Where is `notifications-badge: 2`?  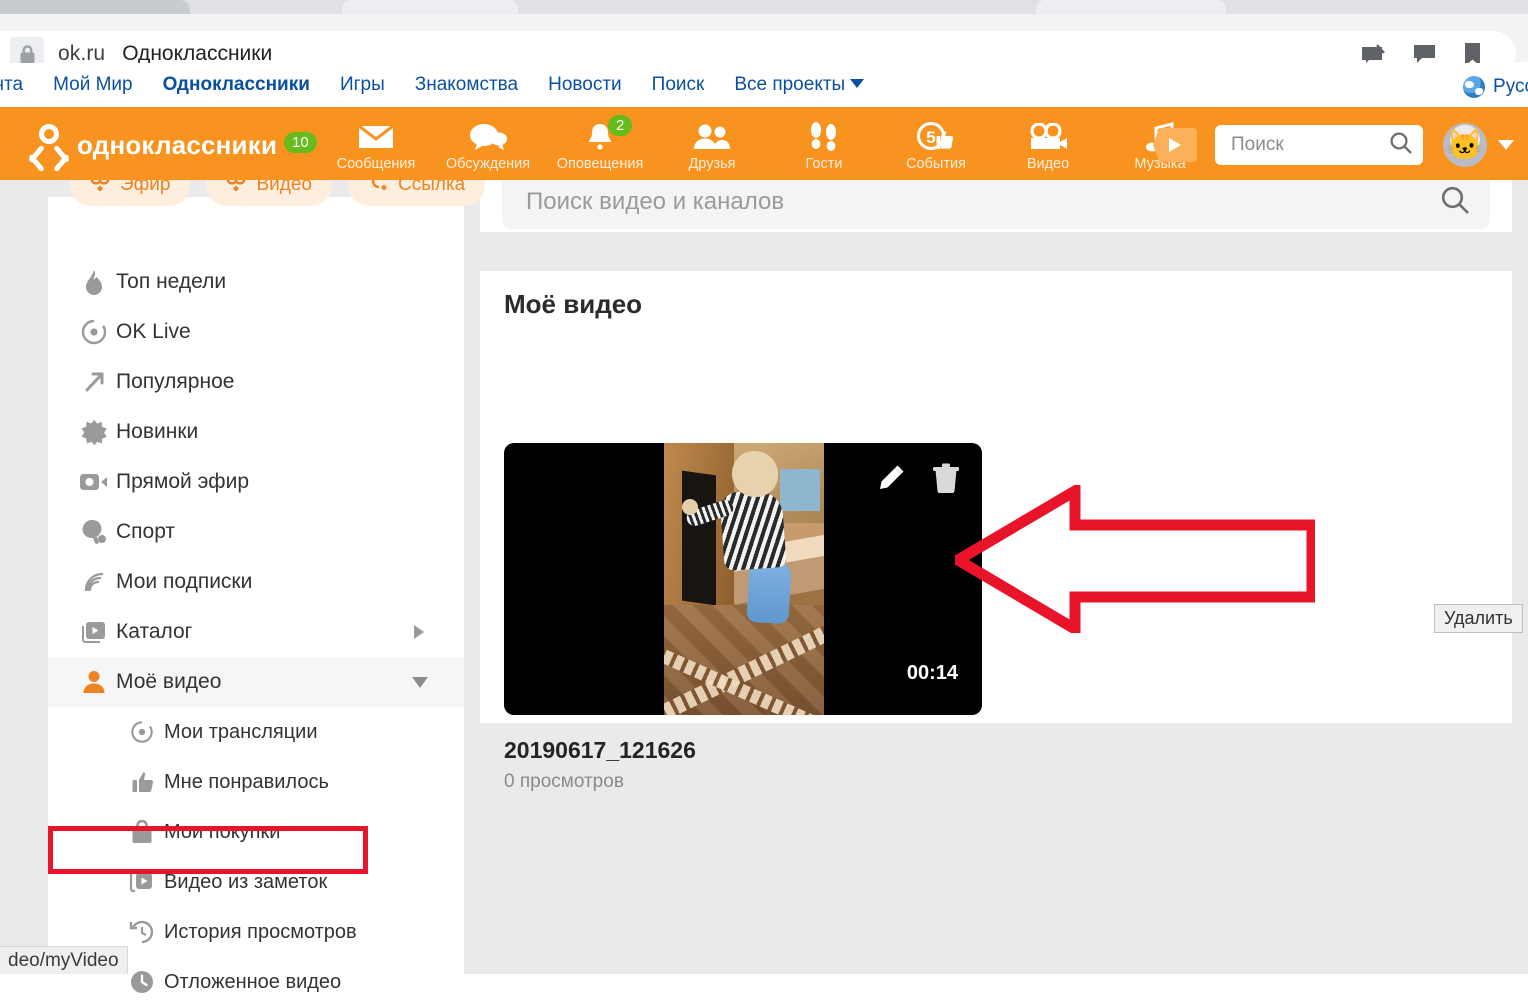 notifications-badge: 2 is located at coordinates (620, 125).